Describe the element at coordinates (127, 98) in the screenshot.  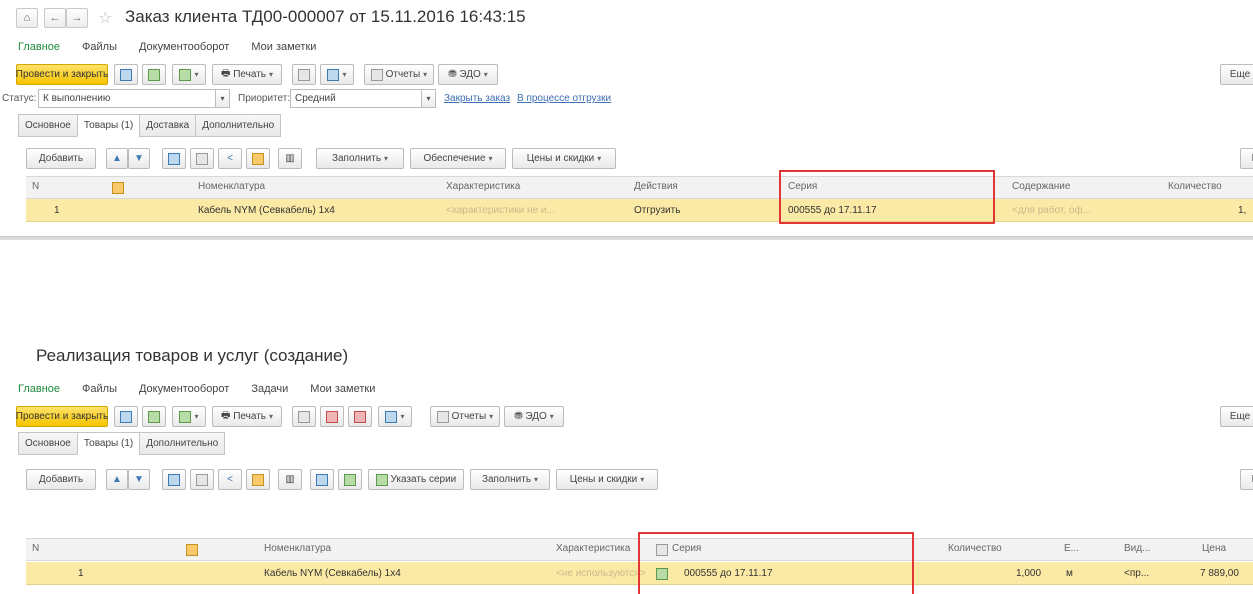
I see `status-field: К выполнению` at that location.